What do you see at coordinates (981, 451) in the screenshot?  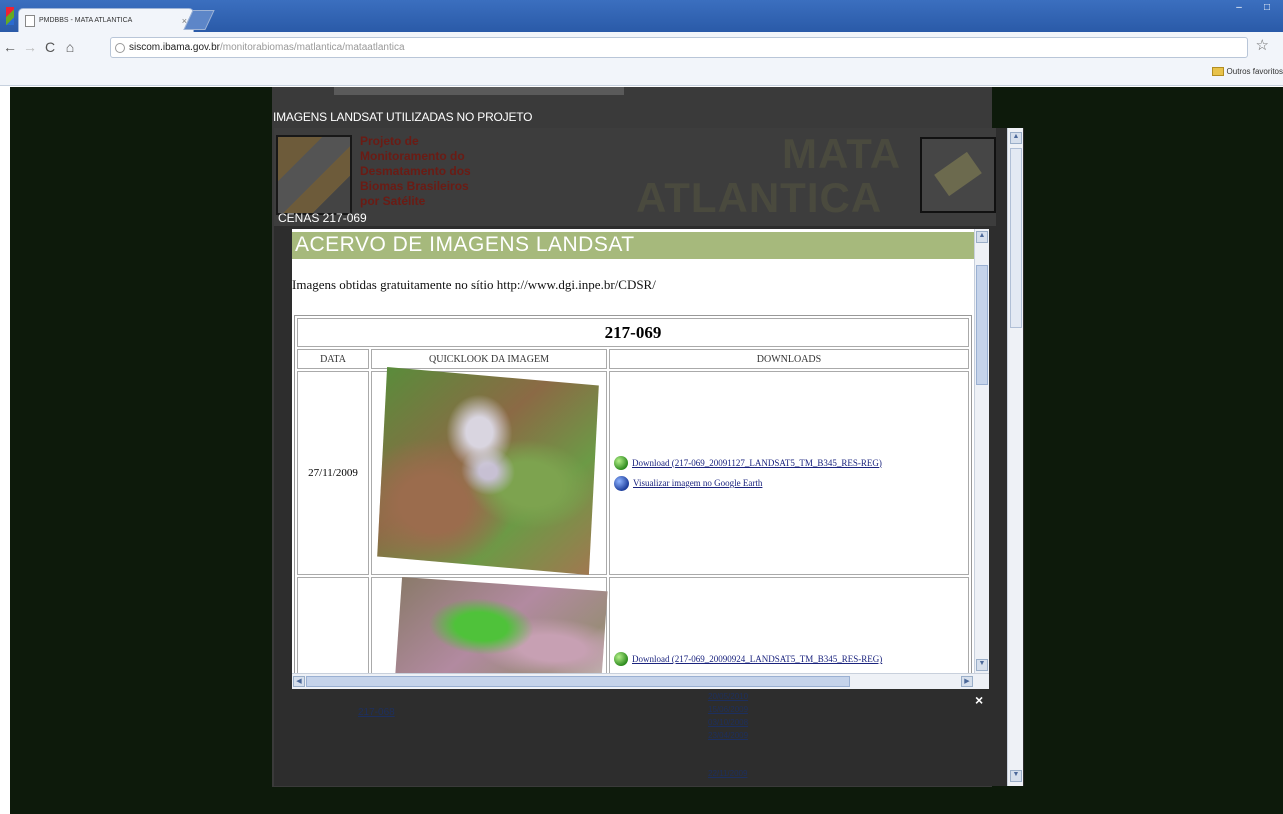 I see `iframe-vertical-scrollbar: ▲ ▼` at bounding box center [981, 451].